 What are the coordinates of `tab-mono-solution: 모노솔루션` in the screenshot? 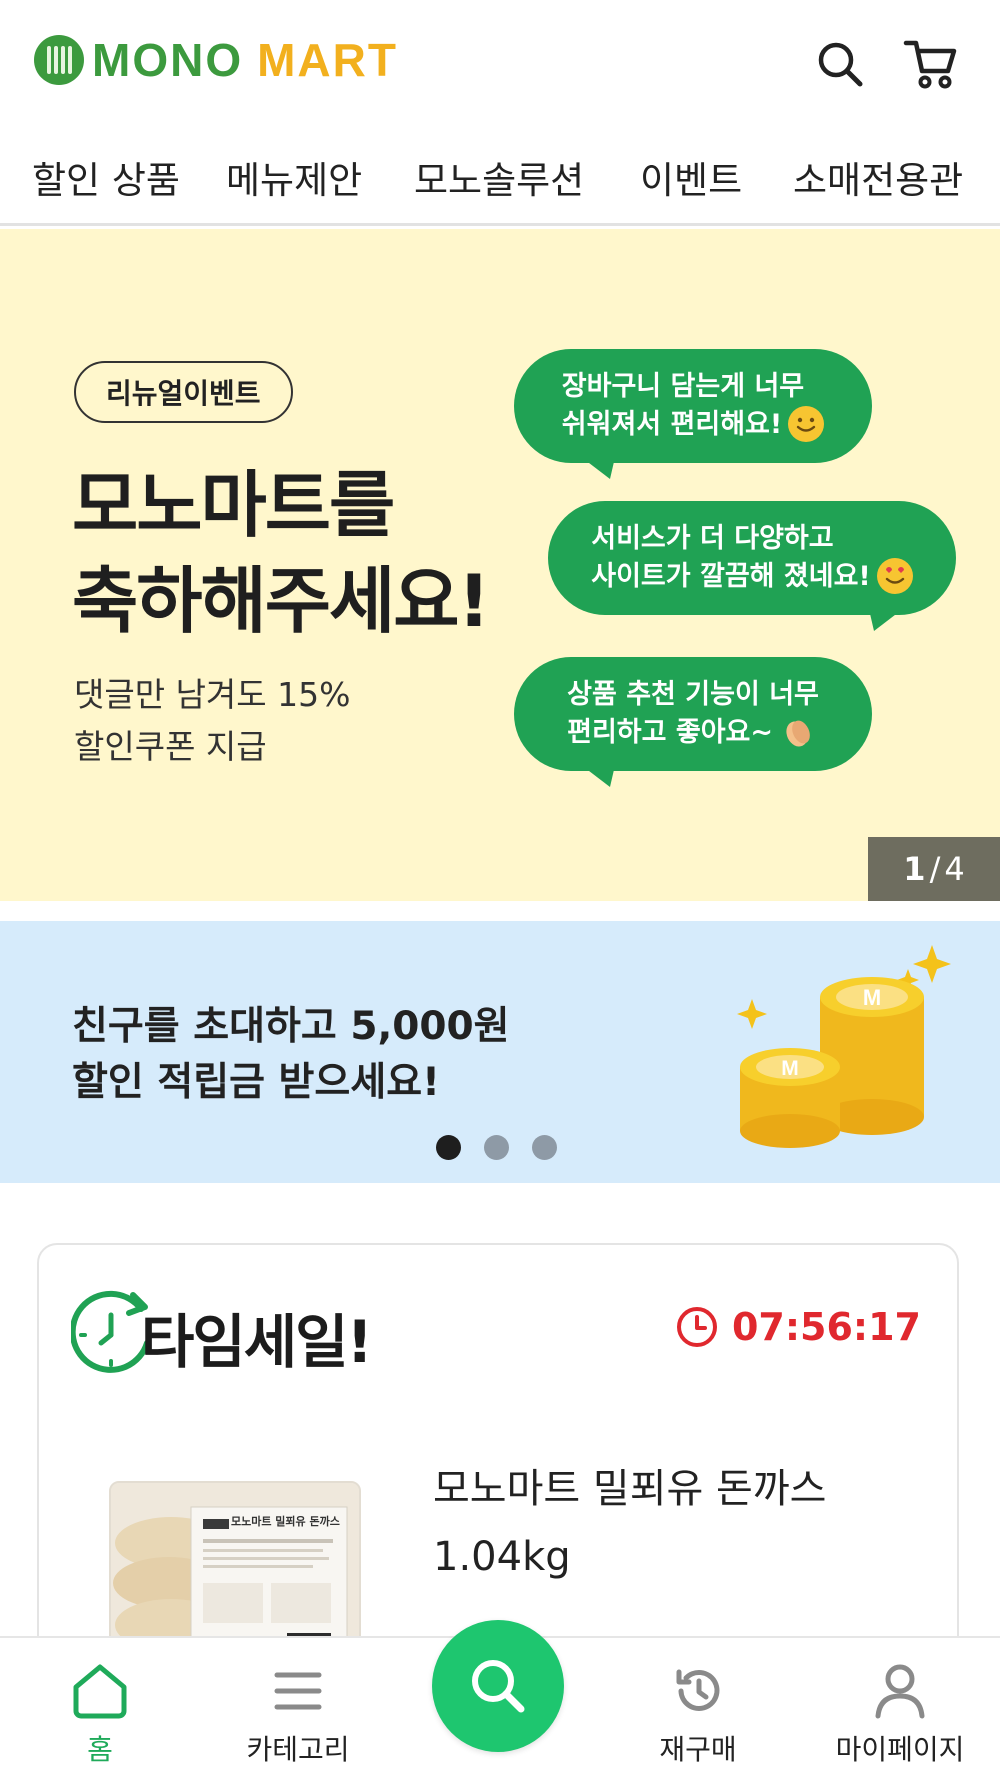 It's located at (499, 177).